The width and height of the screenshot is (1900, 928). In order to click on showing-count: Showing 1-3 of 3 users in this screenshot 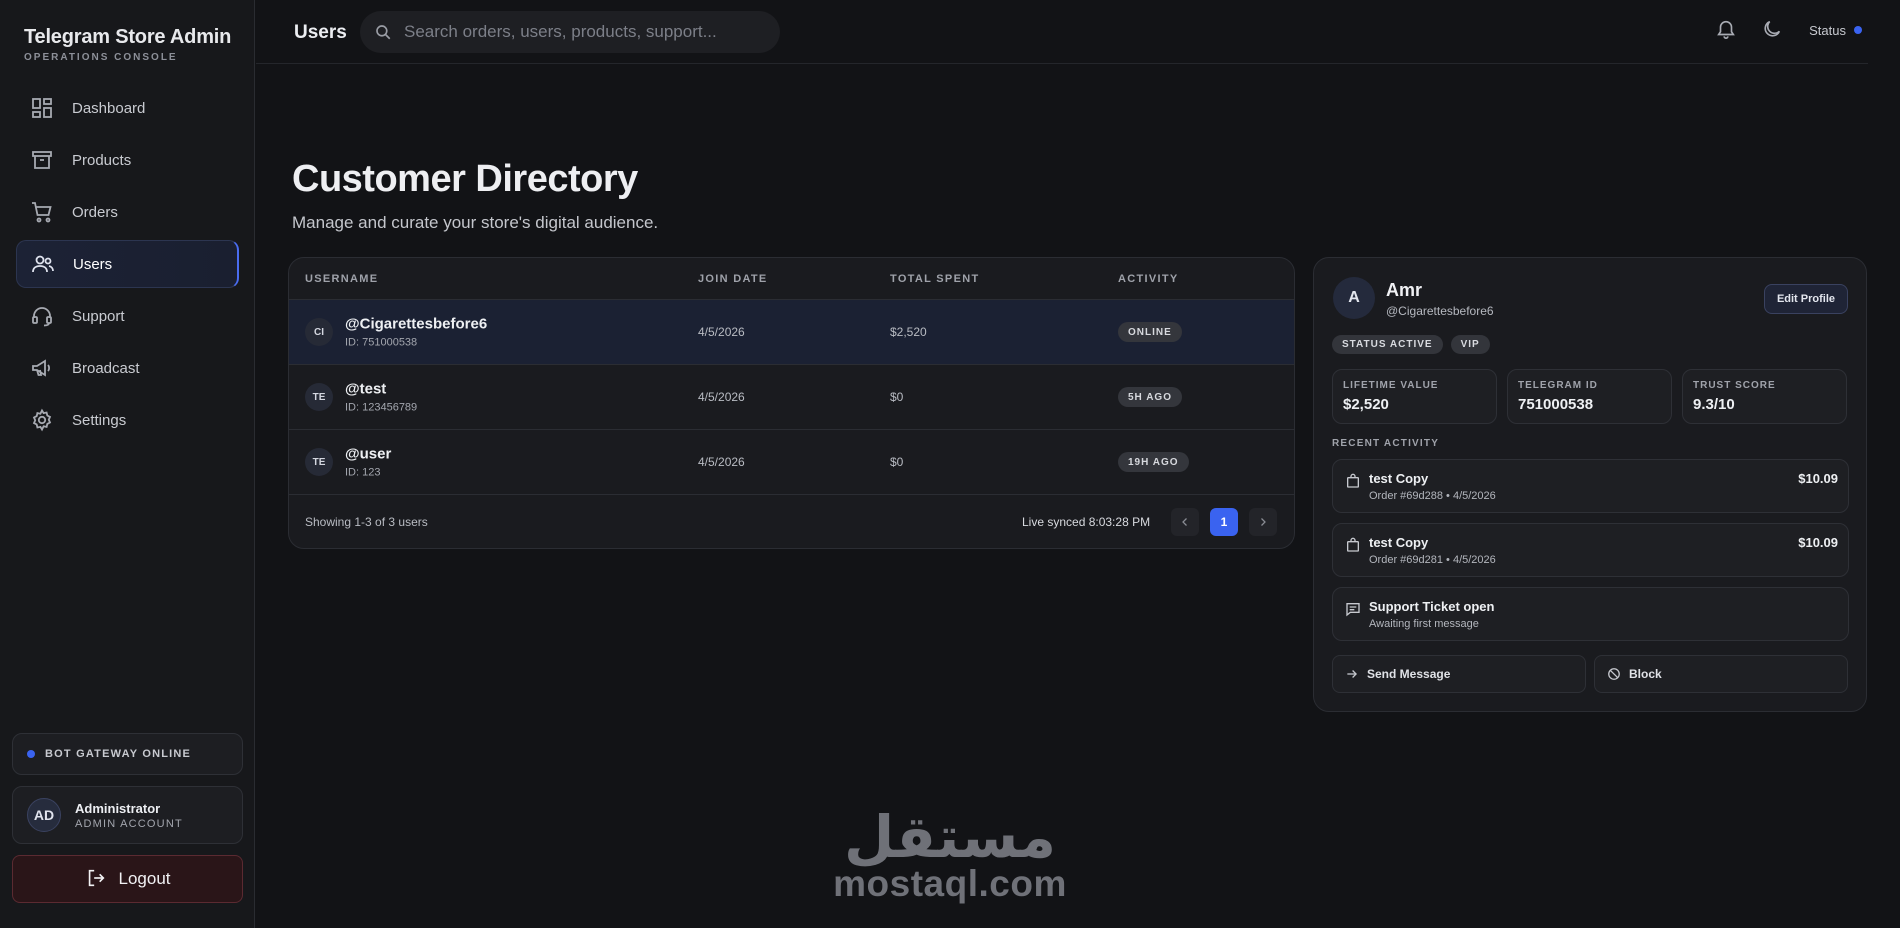, I will do `click(366, 521)`.